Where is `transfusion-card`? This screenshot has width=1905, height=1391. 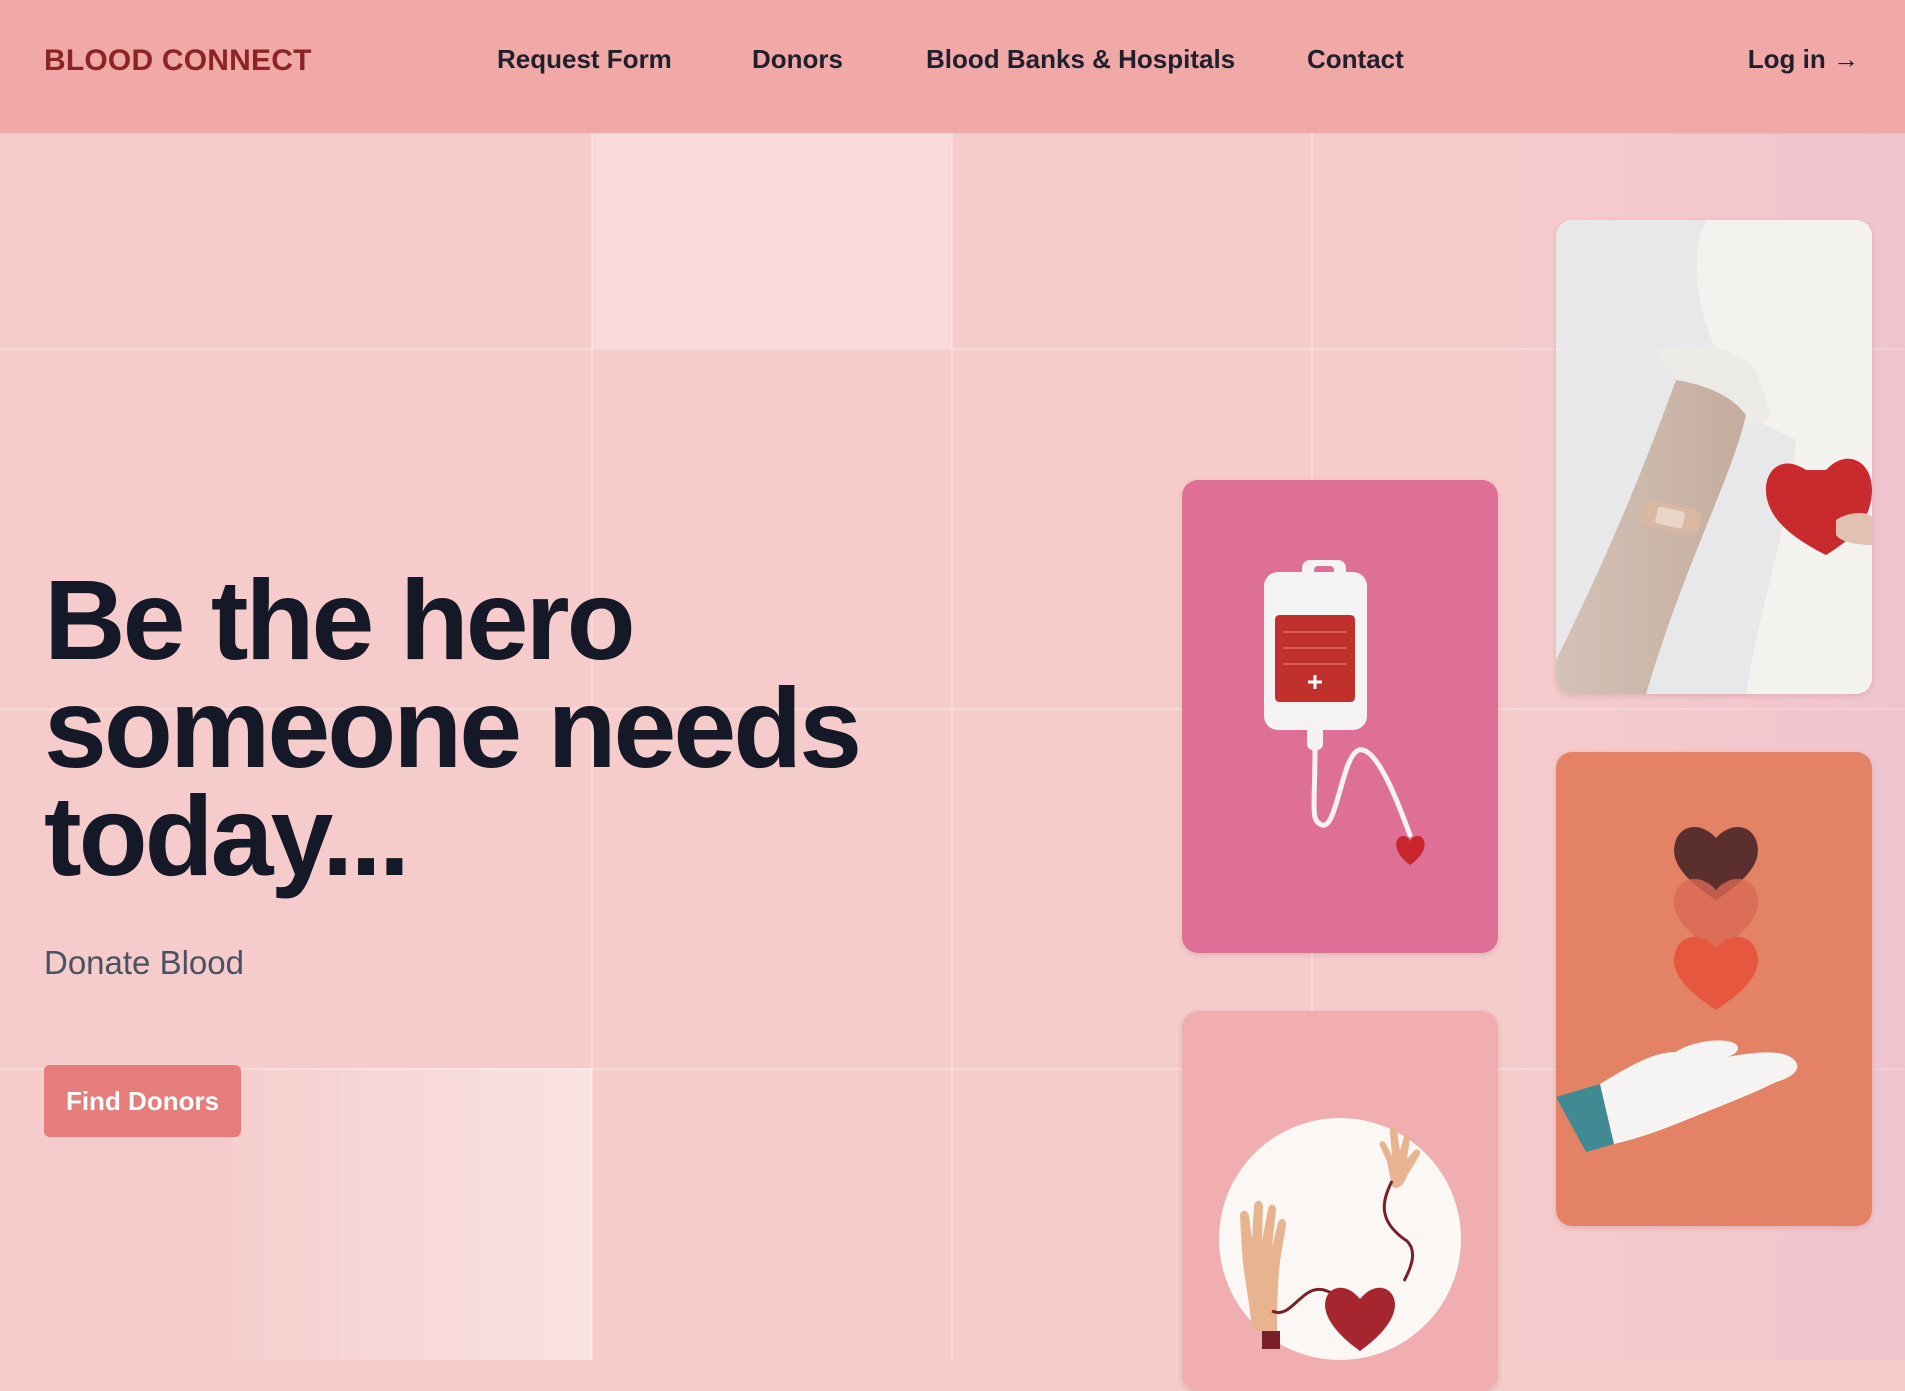 transfusion-card is located at coordinates (1340, 1201).